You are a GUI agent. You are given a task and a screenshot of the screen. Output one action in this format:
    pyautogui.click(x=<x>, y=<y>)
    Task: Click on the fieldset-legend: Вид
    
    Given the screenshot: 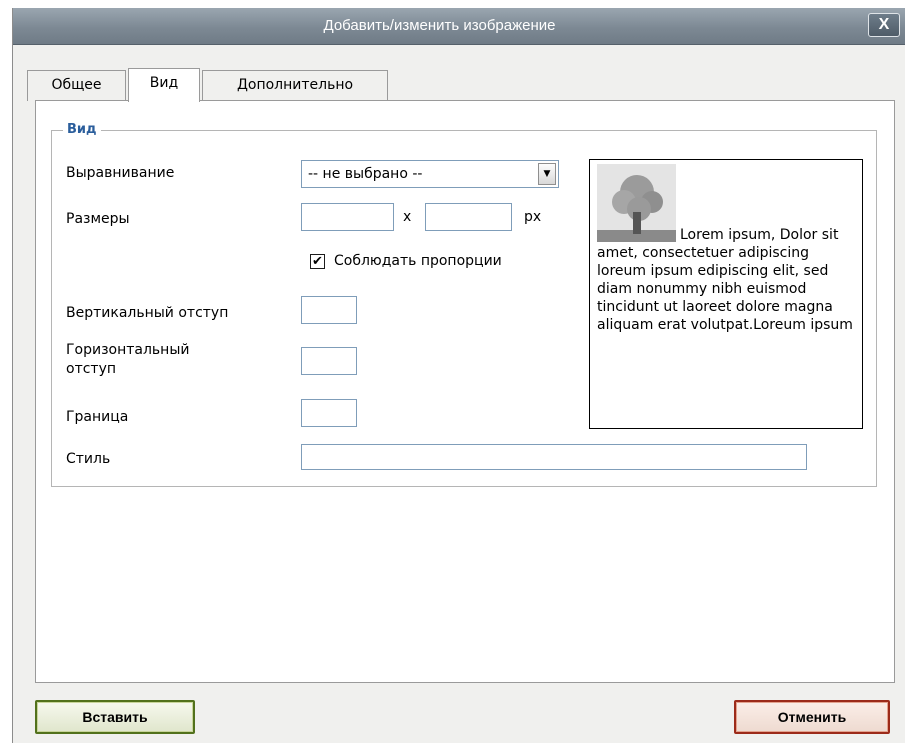 What is the action you would take?
    pyautogui.click(x=82, y=130)
    